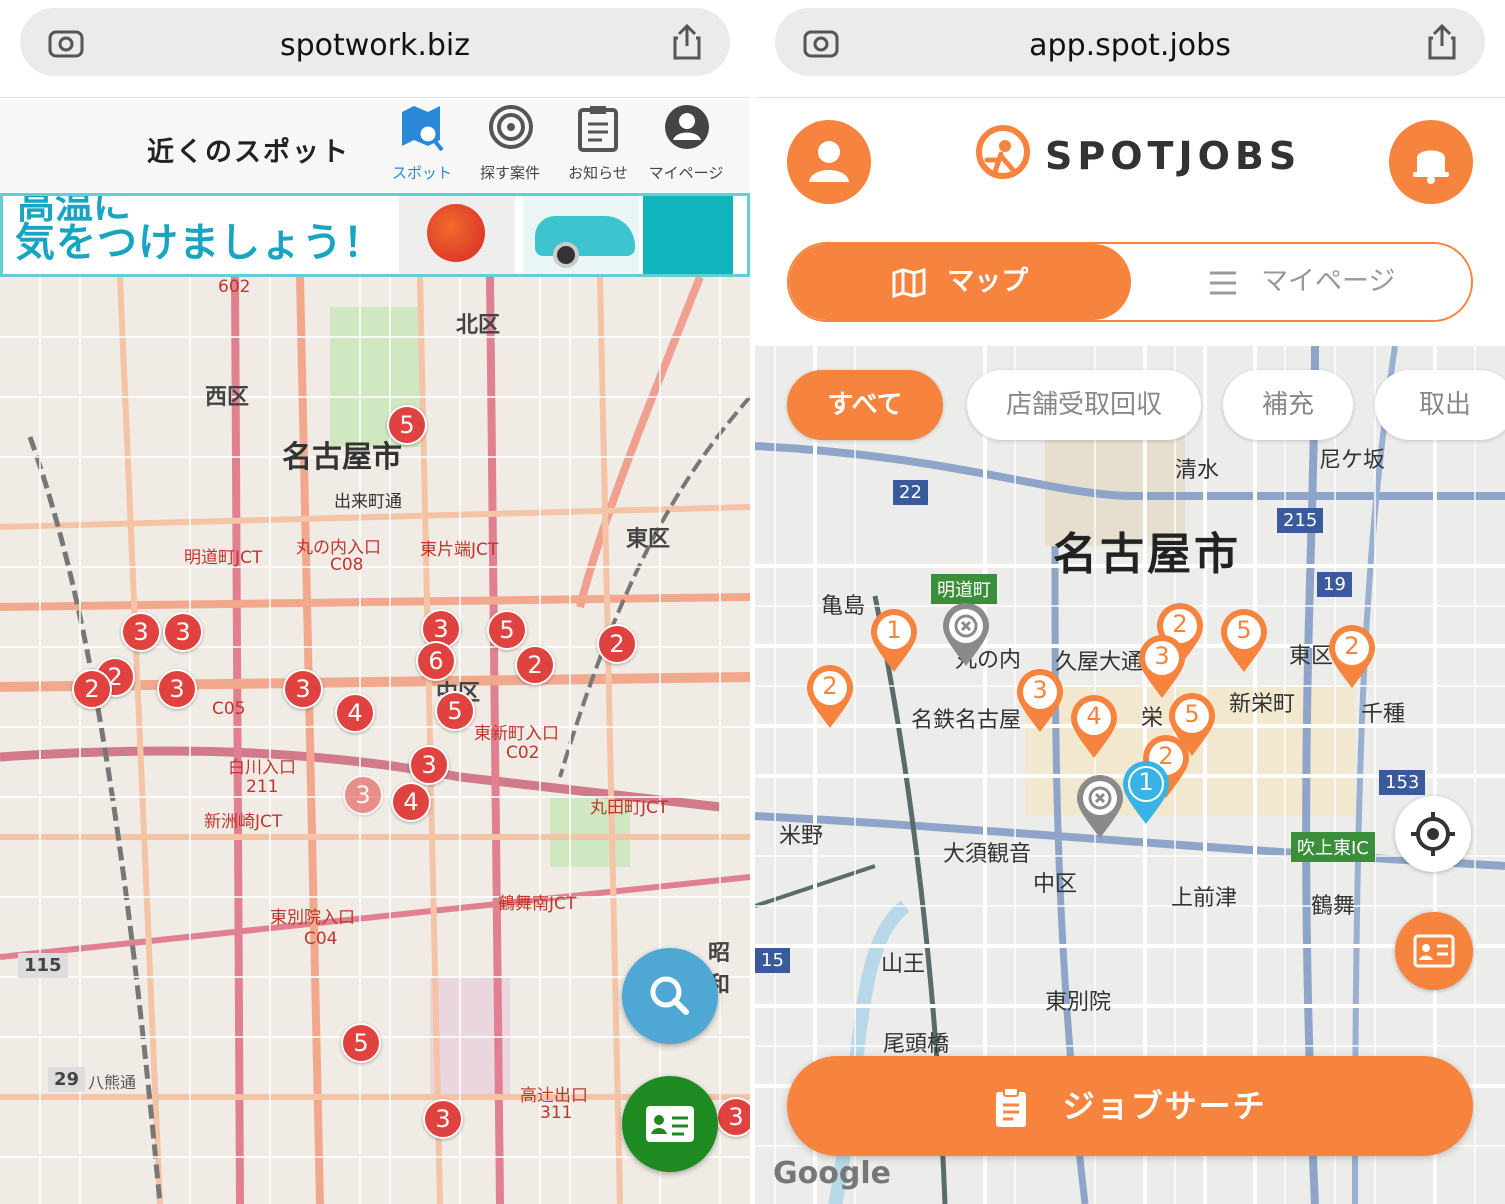 The width and height of the screenshot is (1505, 1204). I want to click on browser-toolbar: spotwork.biz, so click(375, 49).